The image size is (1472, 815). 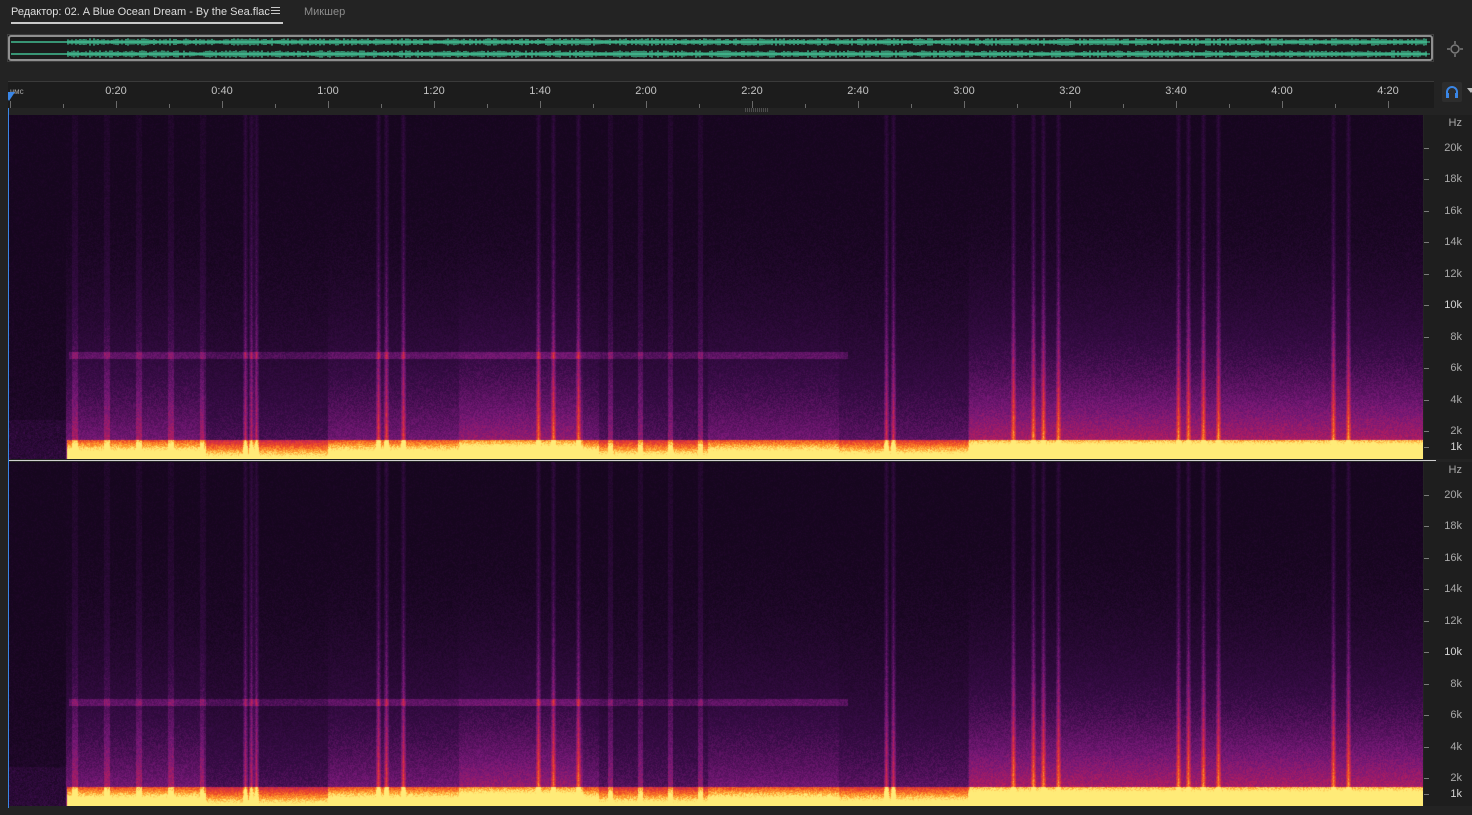 I want to click on headphones-loop-icon, so click(x=1452, y=92).